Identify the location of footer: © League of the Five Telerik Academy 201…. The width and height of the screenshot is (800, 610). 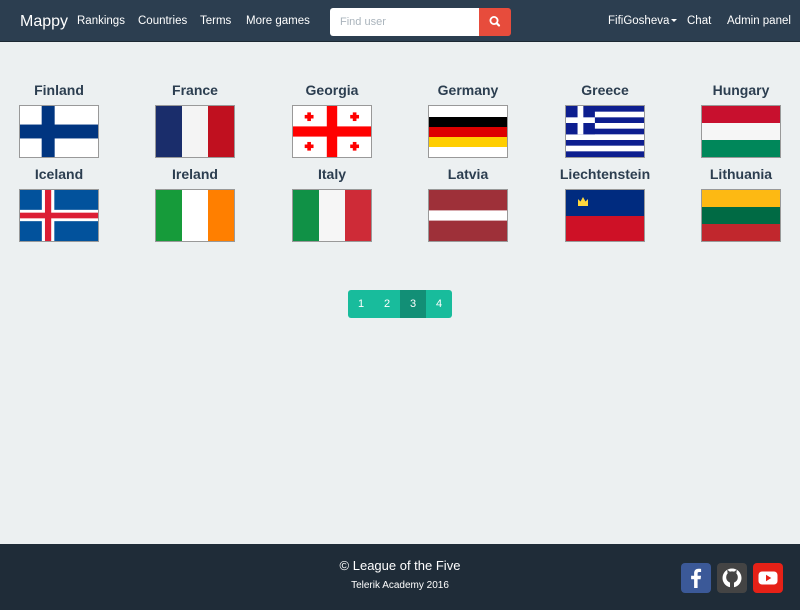
(400, 577).